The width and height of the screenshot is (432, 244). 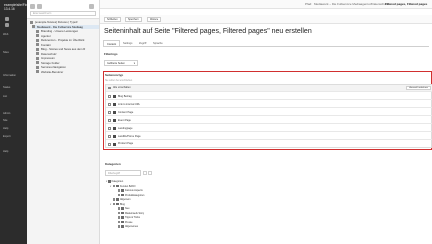 I want to click on tree-node-label: [example.fixtures] Fixtures | Typo3, so click(x=56, y=22).